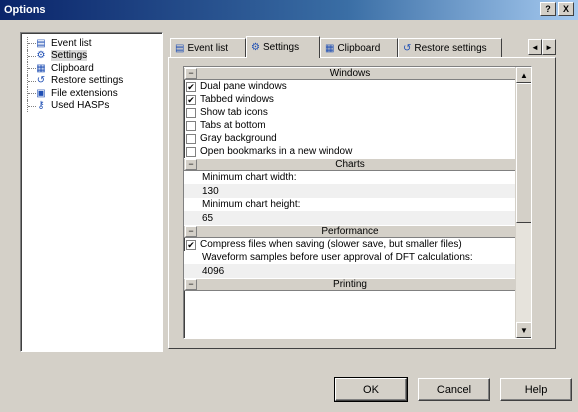 The image size is (578, 412). I want to click on option-dual-pane-windows: ✔ Dual pane windows, so click(350, 86).